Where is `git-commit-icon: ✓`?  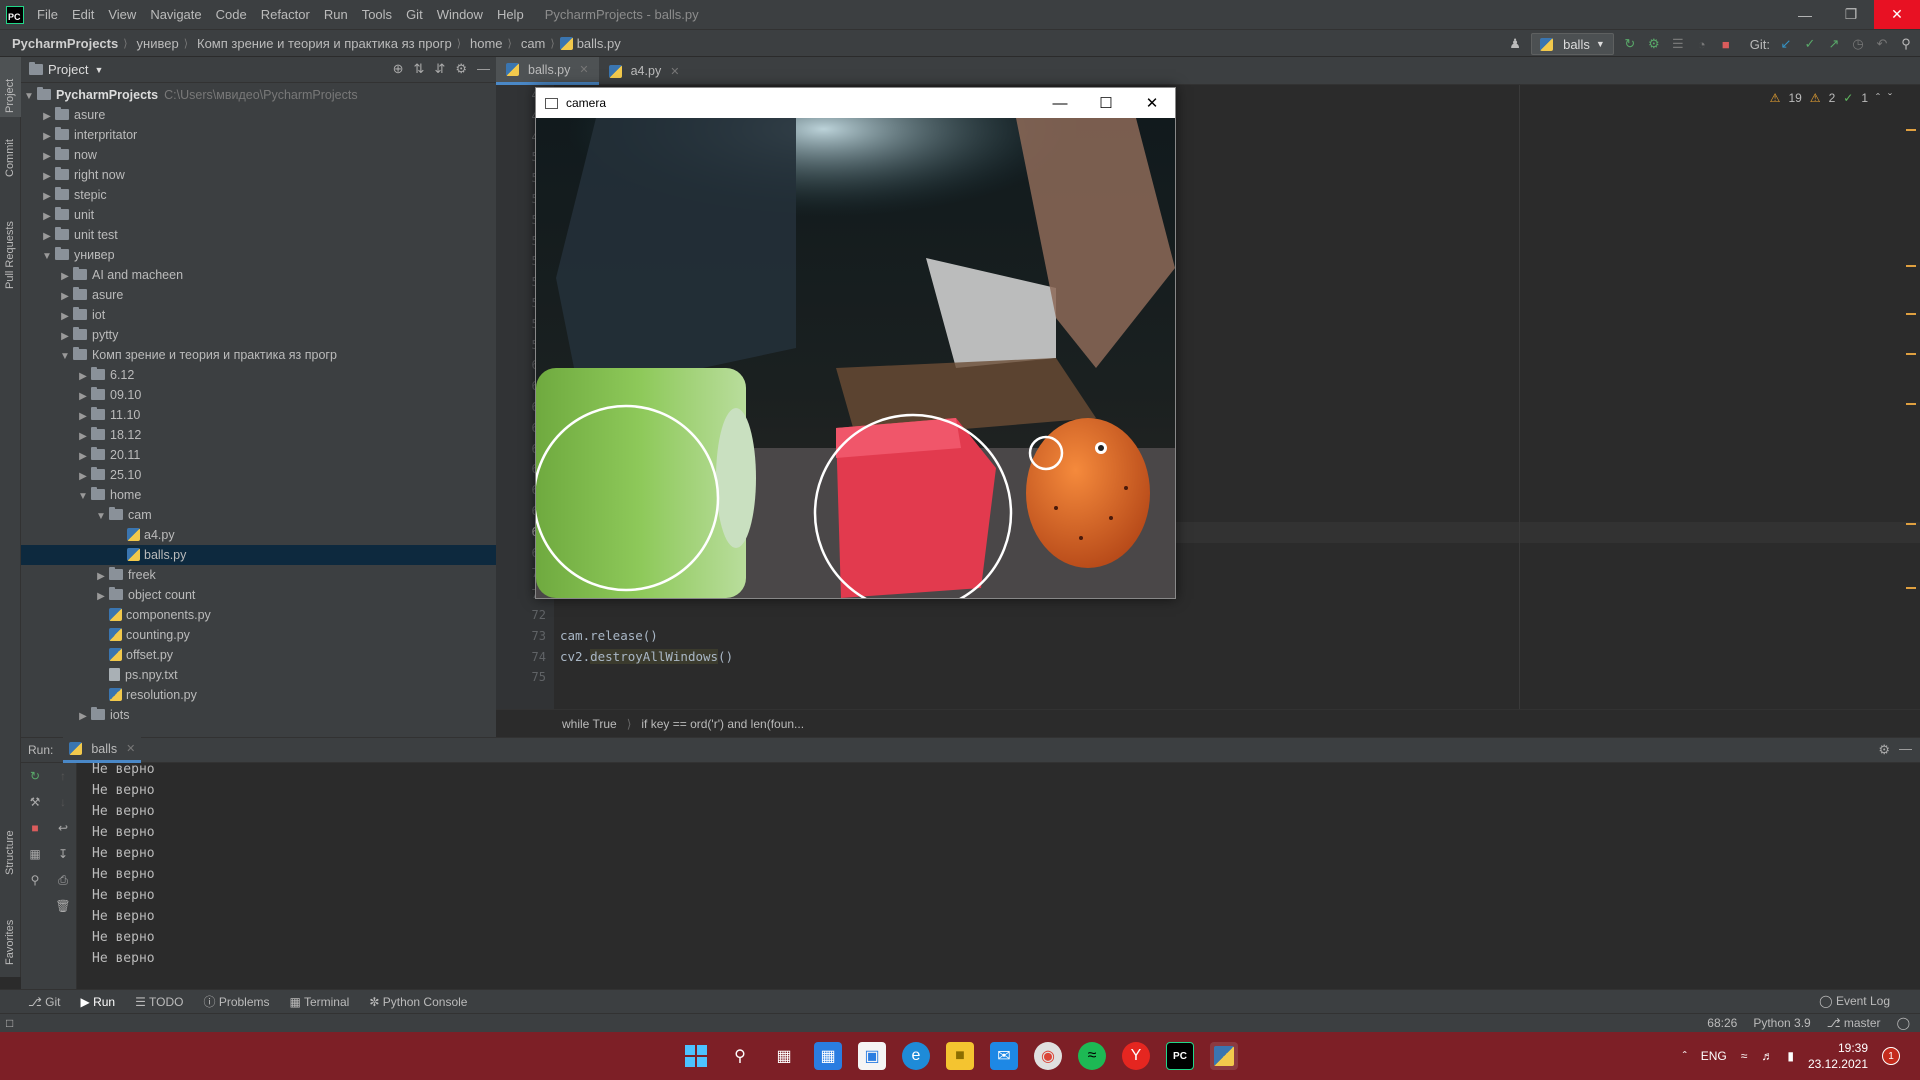 git-commit-icon: ✓ is located at coordinates (1810, 44).